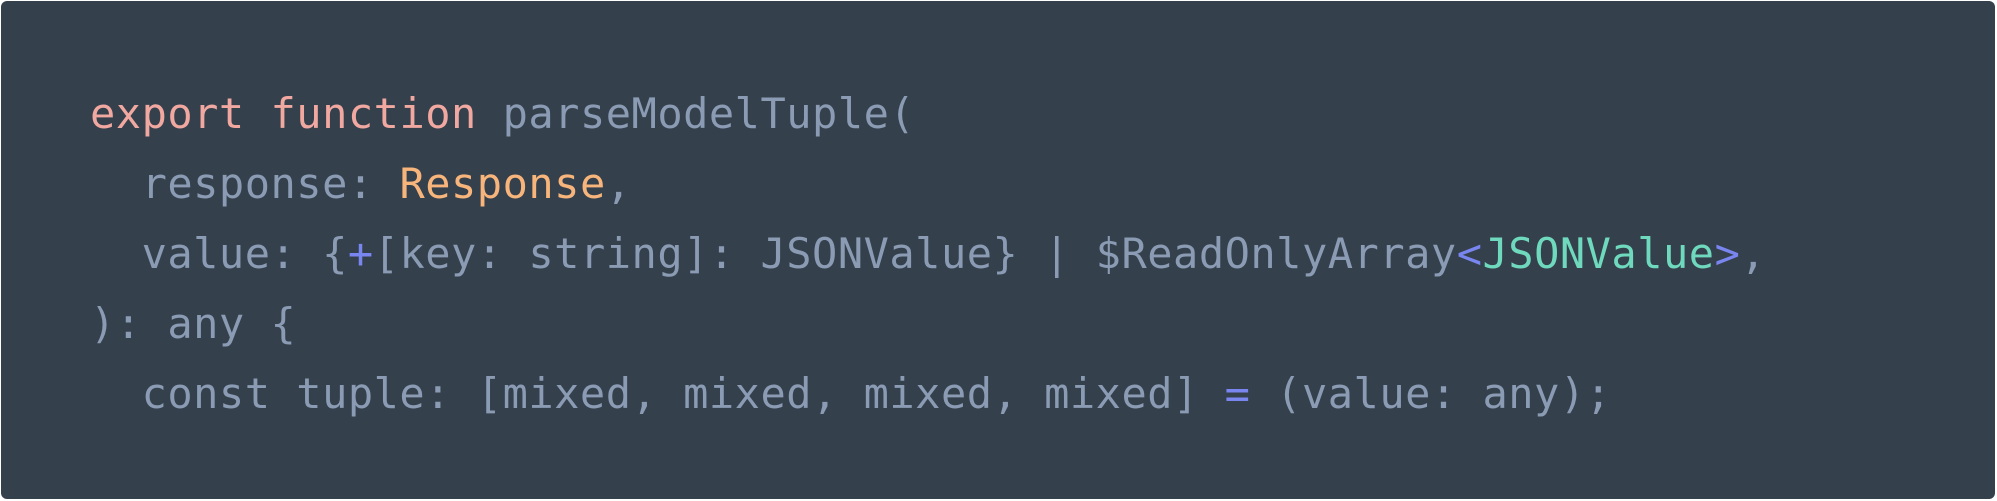  I want to click on code-line-4: ): any {, so click(928, 324).